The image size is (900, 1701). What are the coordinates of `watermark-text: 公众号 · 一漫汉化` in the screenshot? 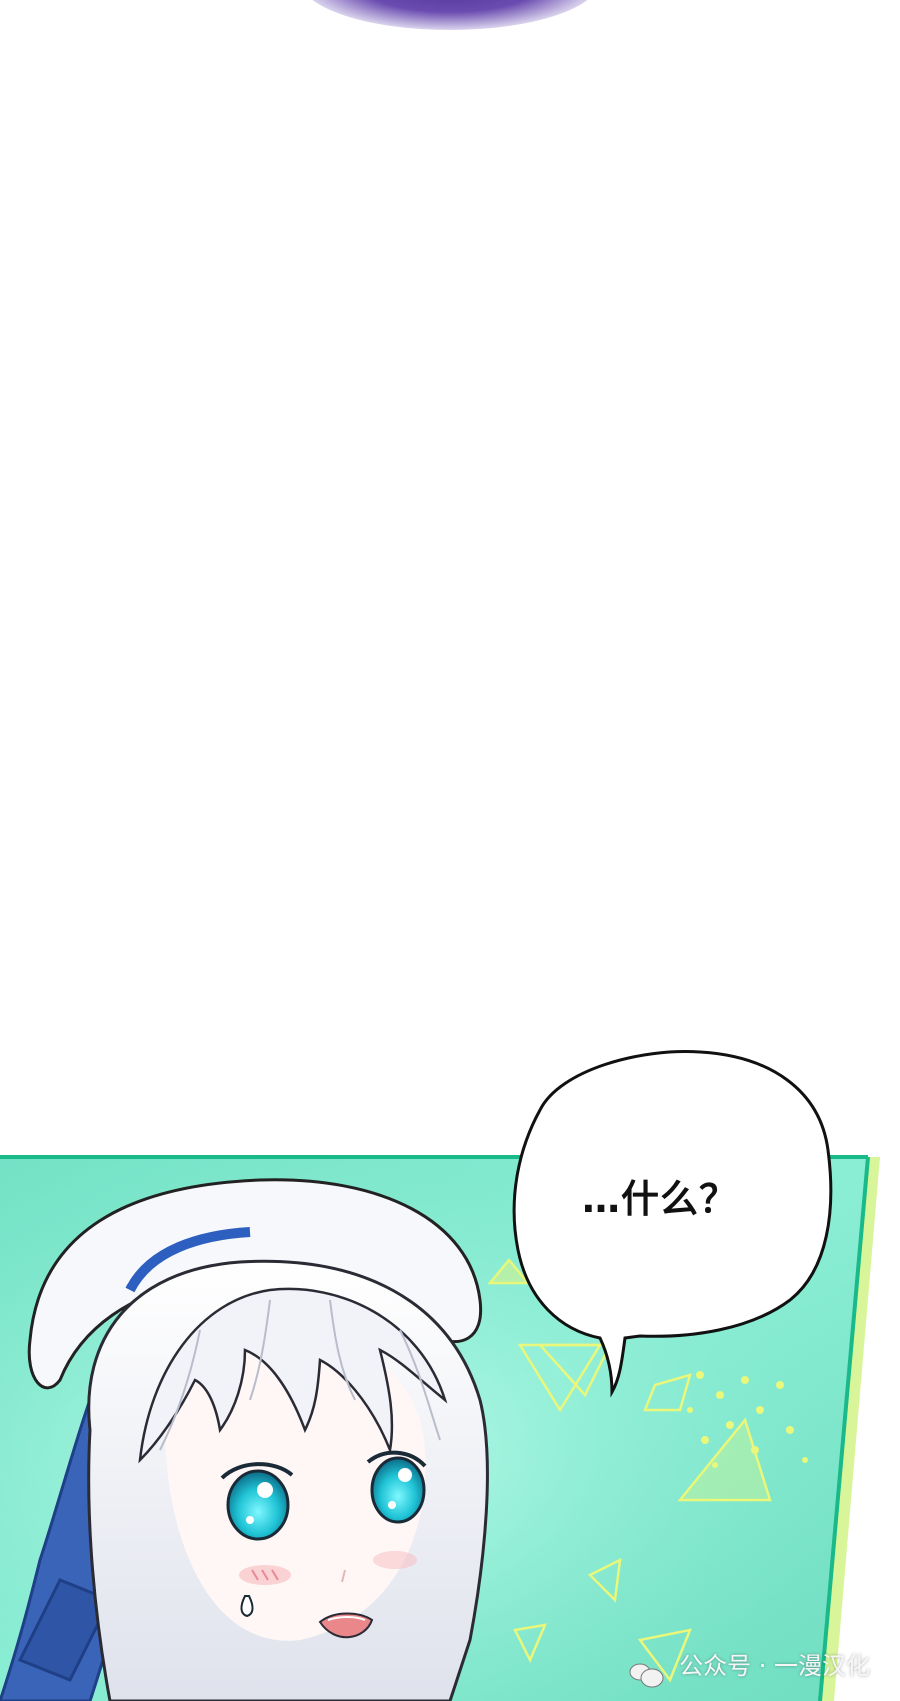 It's located at (774, 1666).